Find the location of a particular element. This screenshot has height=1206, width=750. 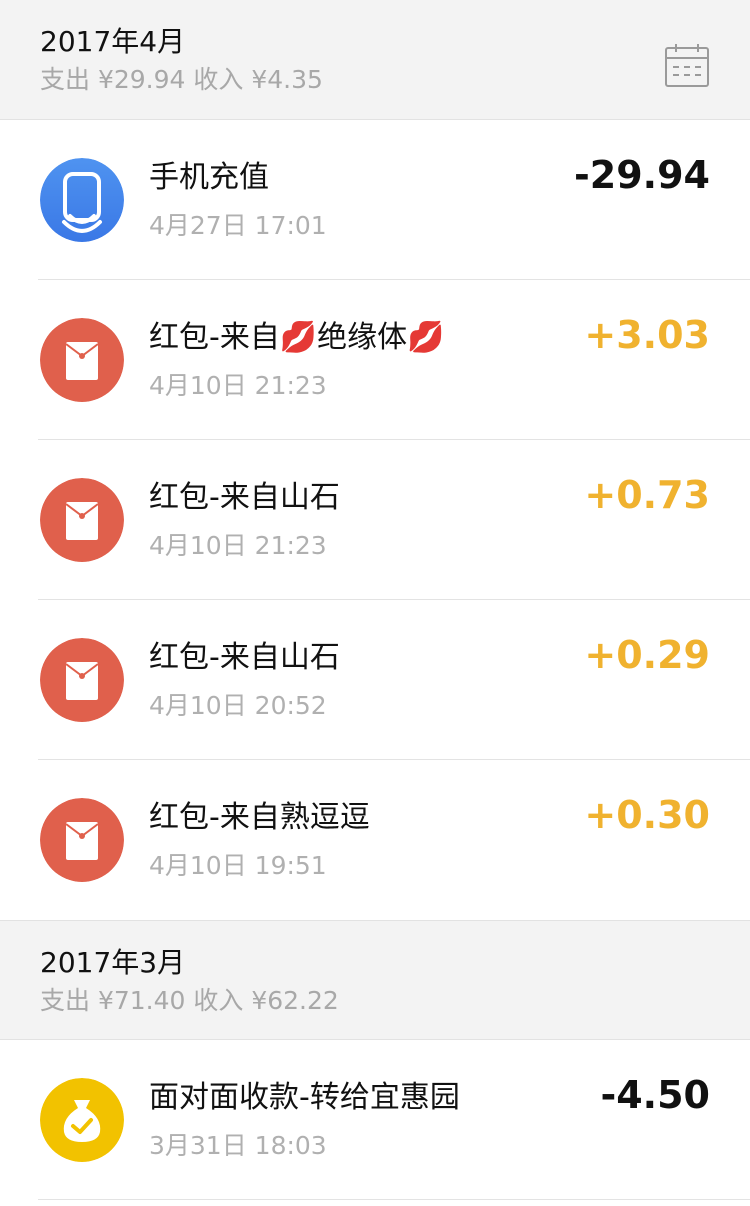

transaction-amount: +0.29 is located at coordinates (647, 655).